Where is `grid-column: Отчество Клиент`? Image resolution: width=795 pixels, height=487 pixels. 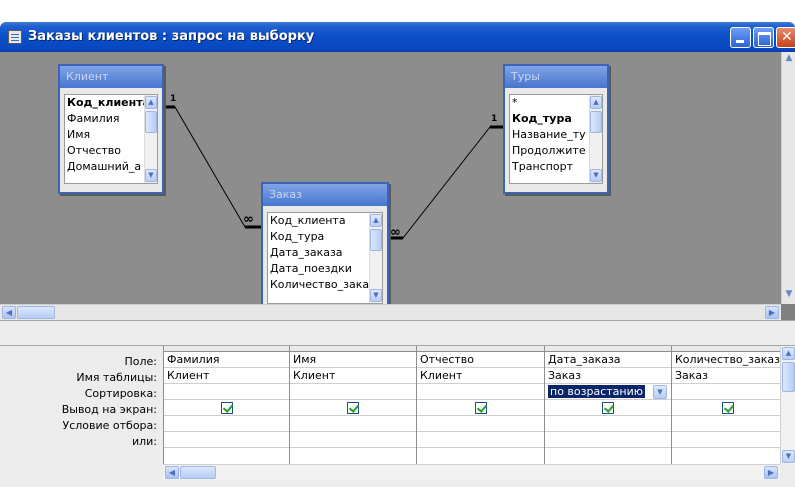
grid-column: Отчество Клиент is located at coordinates (481, 405).